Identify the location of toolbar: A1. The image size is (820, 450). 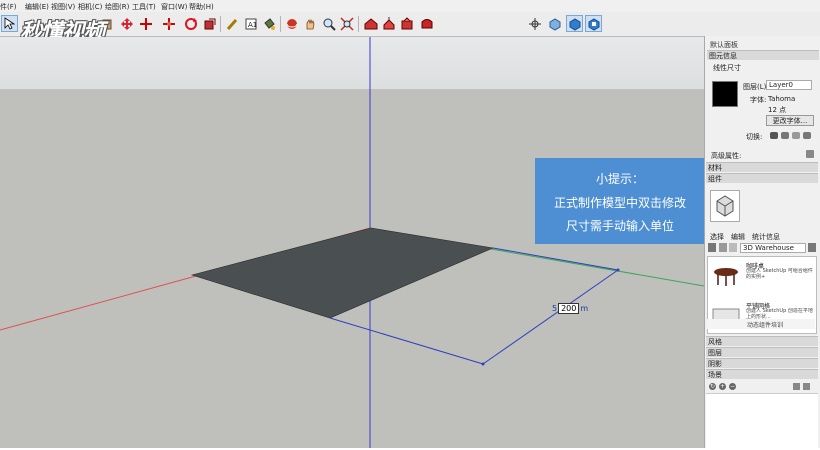
(410, 24).